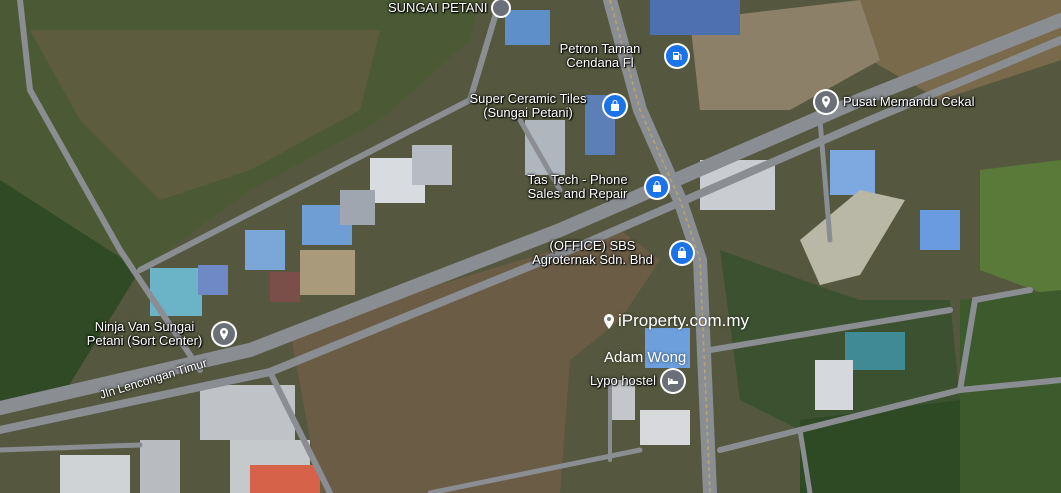 This screenshot has width=1061, height=493. I want to click on poi-petron-label: Petron Taman Cendana Fl, so click(600, 55).